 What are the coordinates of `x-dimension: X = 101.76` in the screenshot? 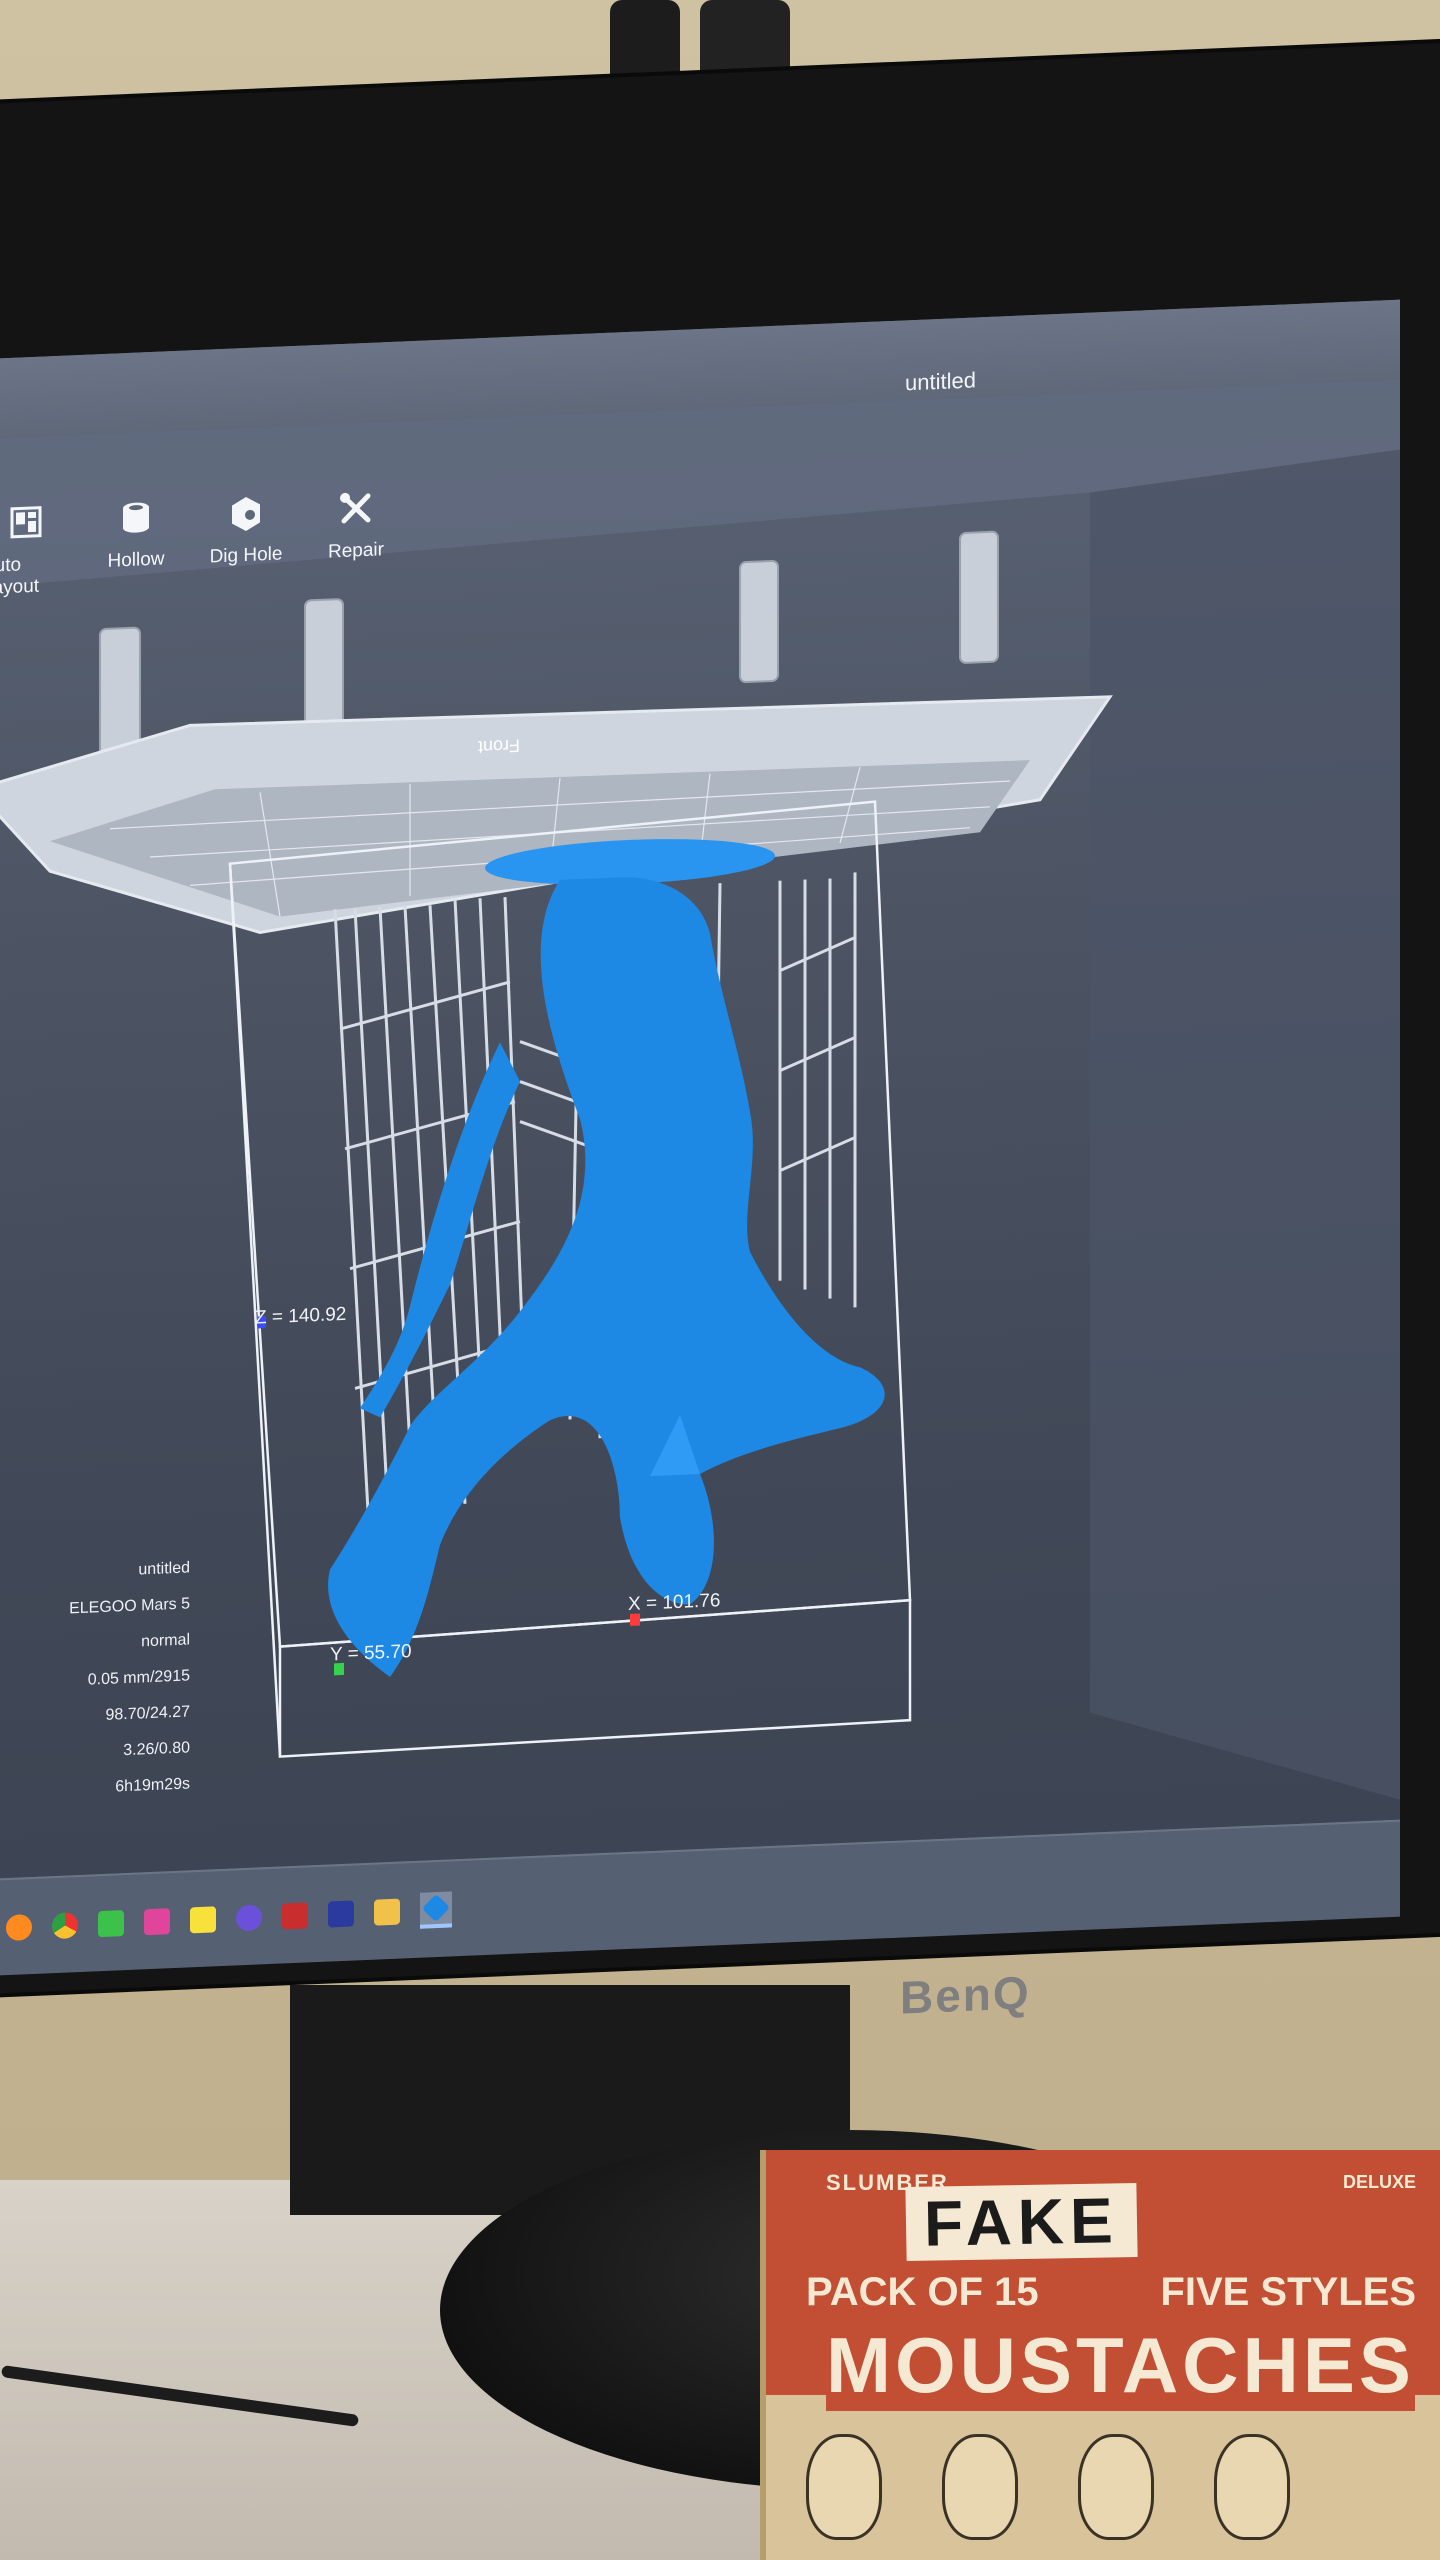 It's located at (674, 1603).